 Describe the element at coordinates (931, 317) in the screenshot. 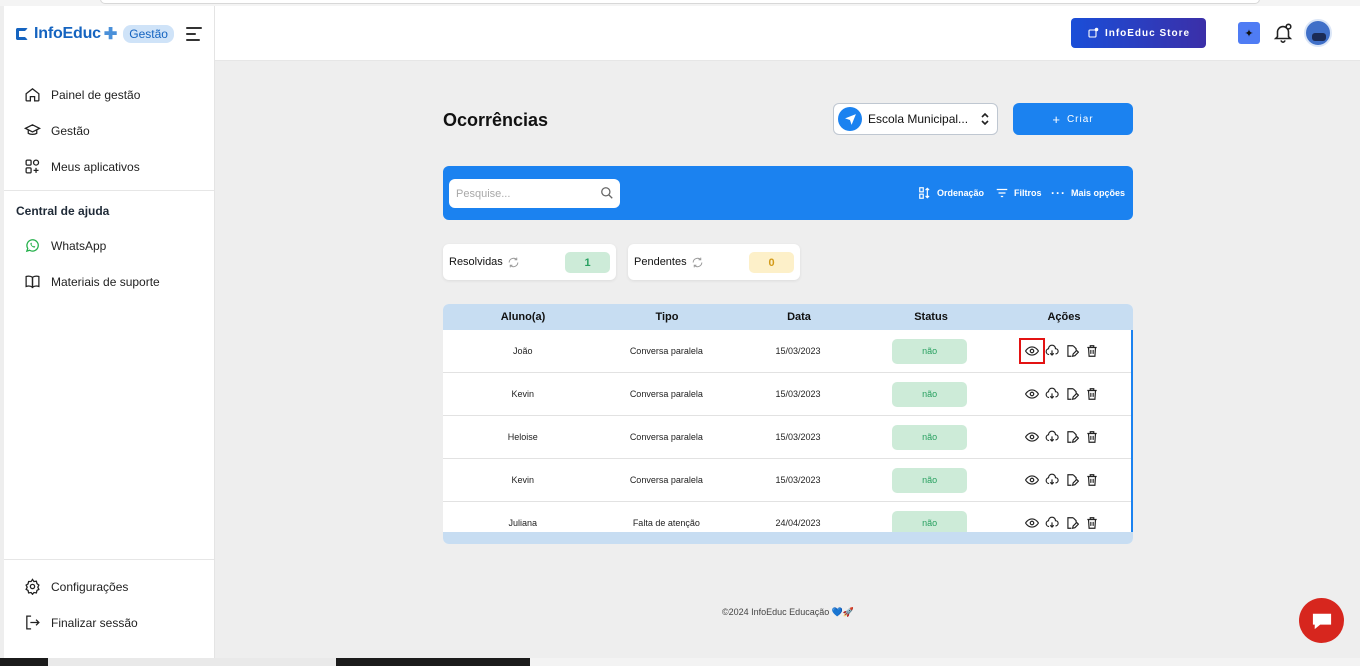

I see `column-header: Status` at that location.